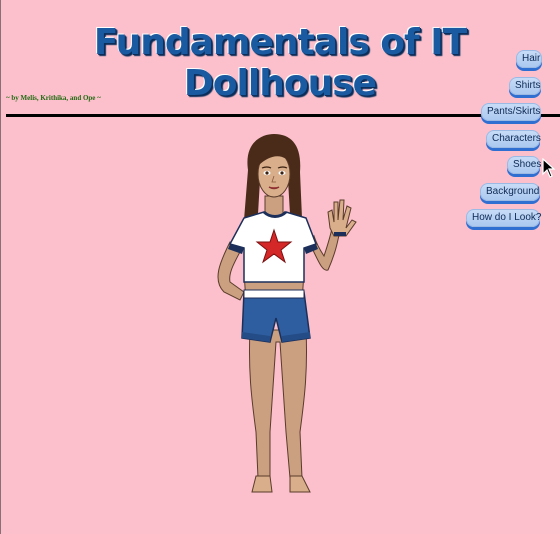 Image resolution: width=560 pixels, height=534 pixels. Describe the element at coordinates (342, 218) in the screenshot. I see `doll-waving-hand` at that location.